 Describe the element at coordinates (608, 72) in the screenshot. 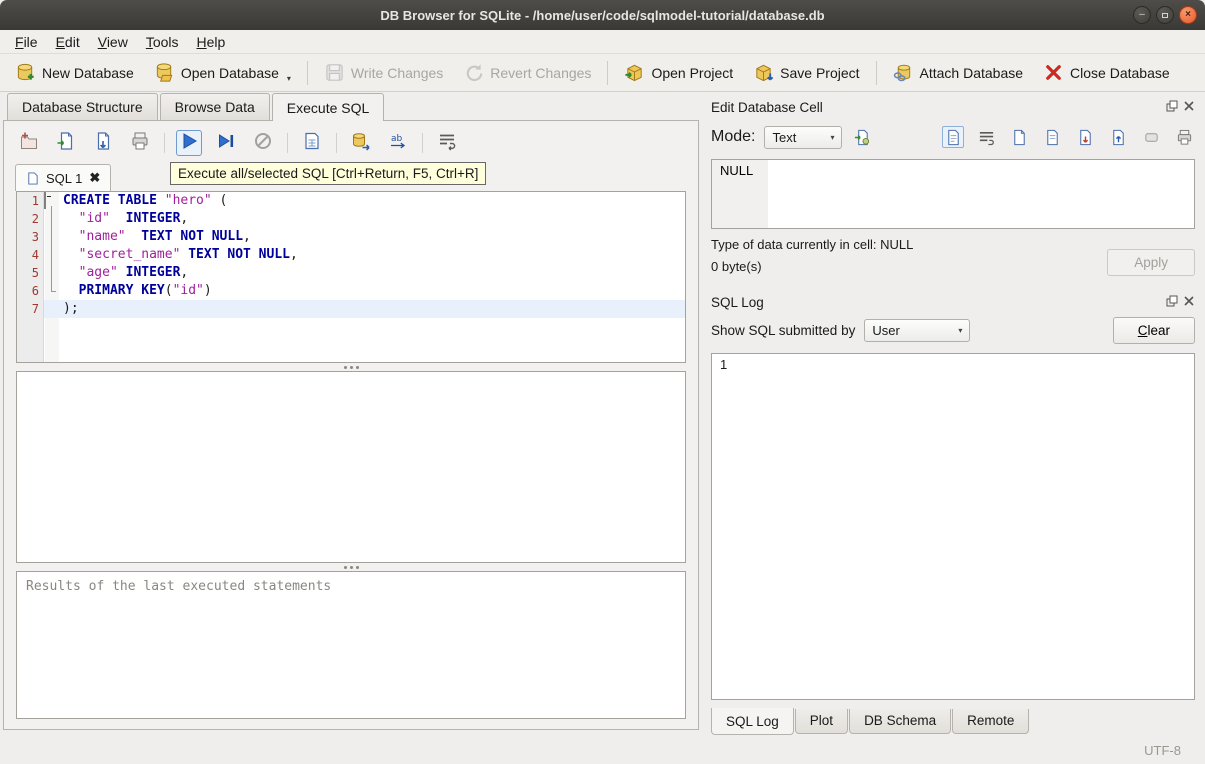

I see `toolbar-separator` at that location.